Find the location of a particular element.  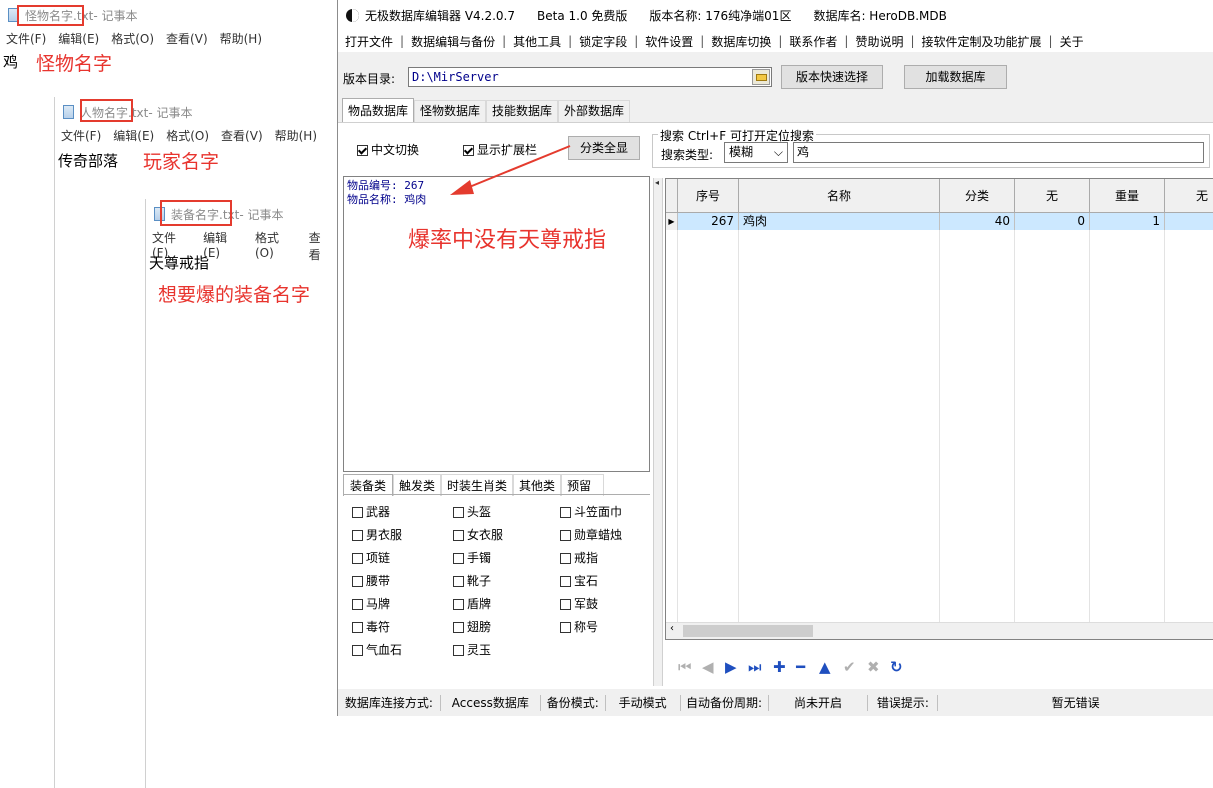

nav-insert-icon: ✚ is located at coordinates (779, 667).